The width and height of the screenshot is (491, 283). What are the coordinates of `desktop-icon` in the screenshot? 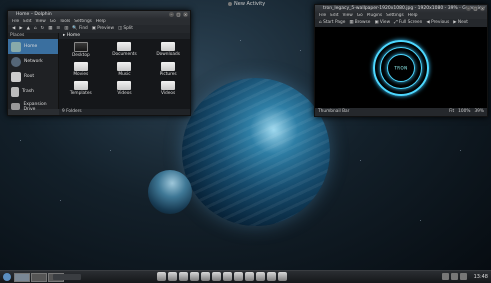 It's located at (80, 47).